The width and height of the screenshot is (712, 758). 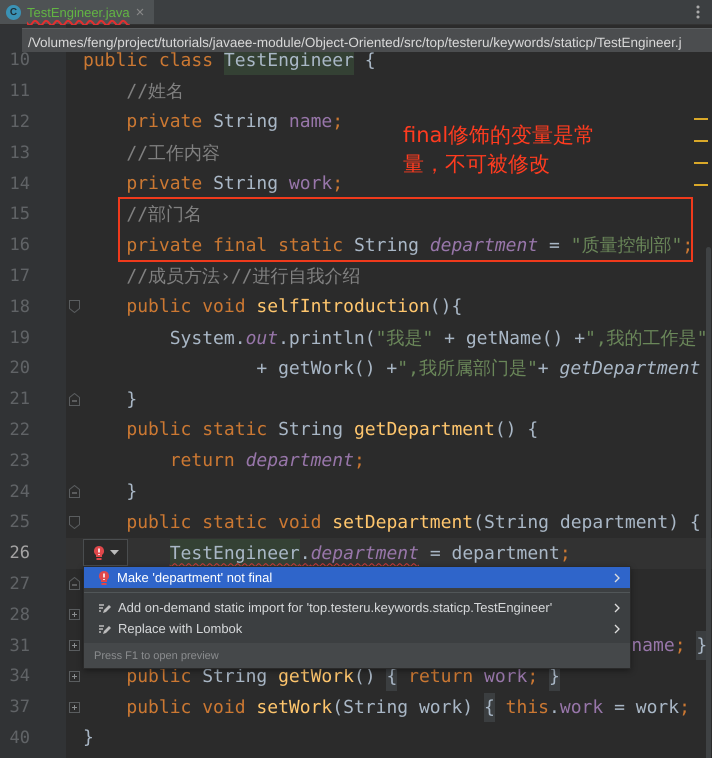 I want to click on file-tab: C TestEngineer.java ×, so click(x=77, y=12).